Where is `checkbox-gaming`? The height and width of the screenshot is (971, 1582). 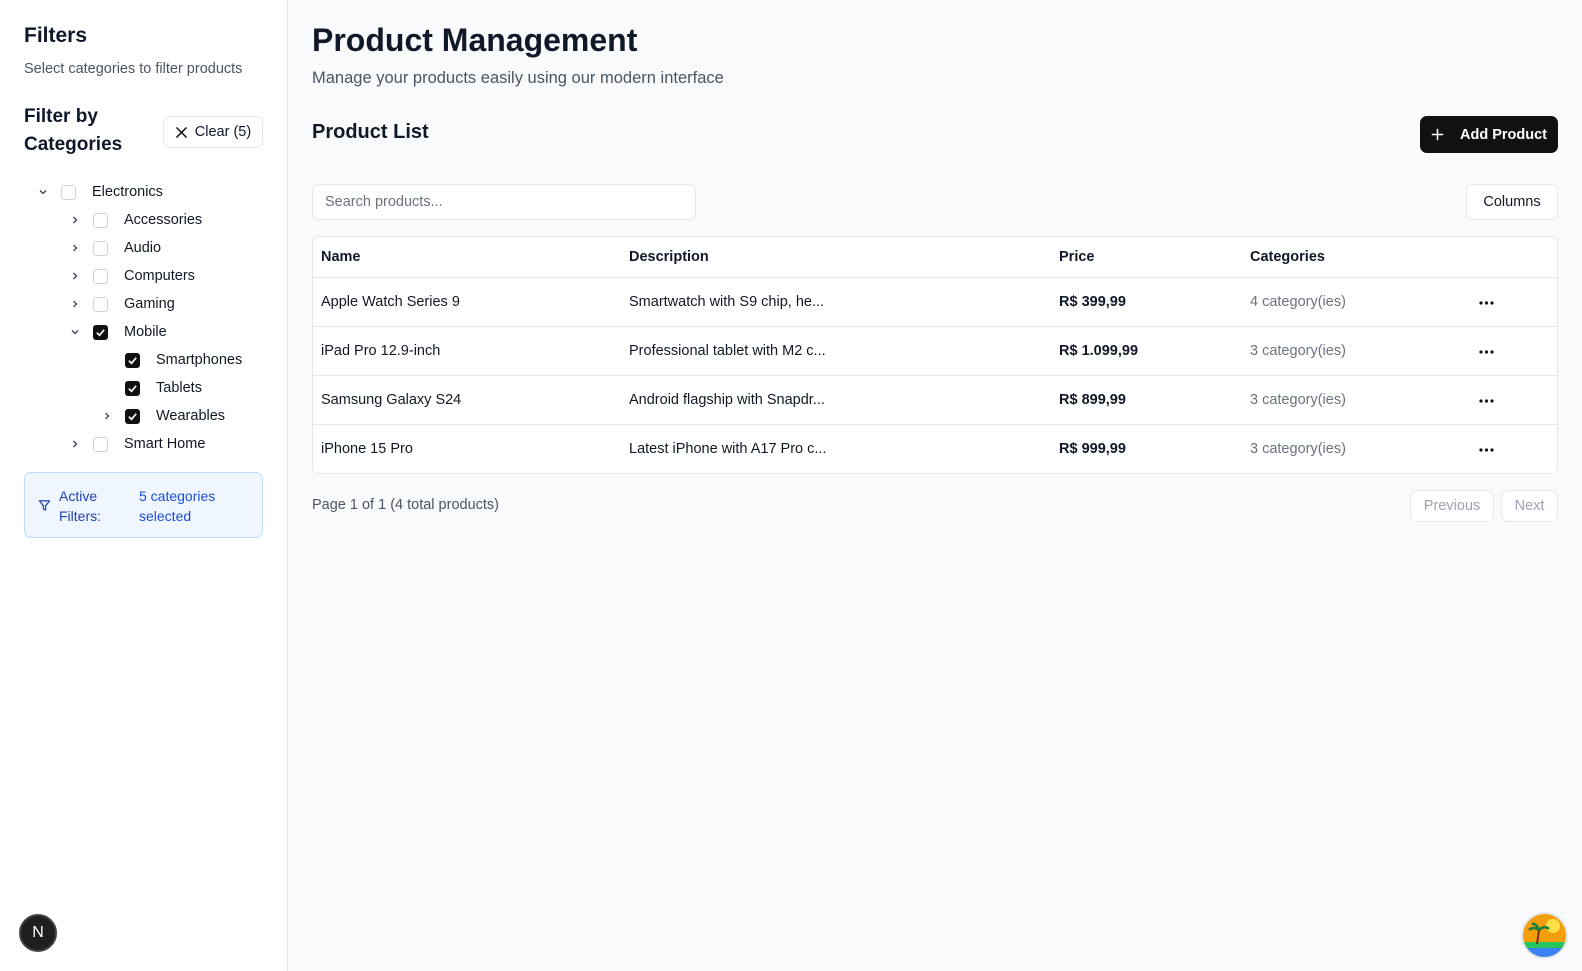
checkbox-gaming is located at coordinates (100, 304).